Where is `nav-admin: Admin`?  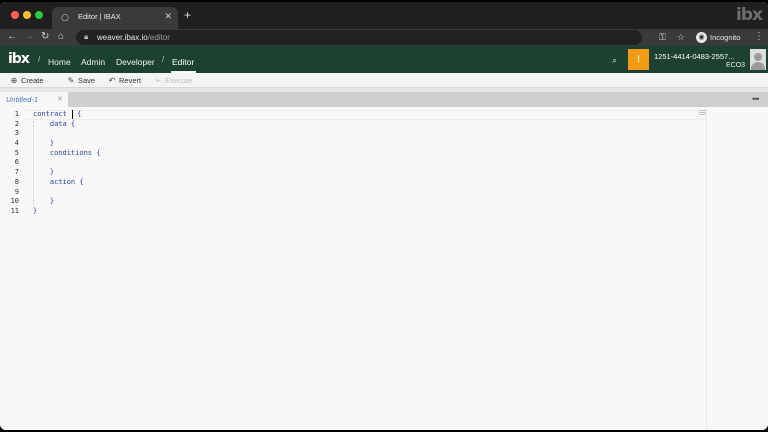 nav-admin: Admin is located at coordinates (93, 62).